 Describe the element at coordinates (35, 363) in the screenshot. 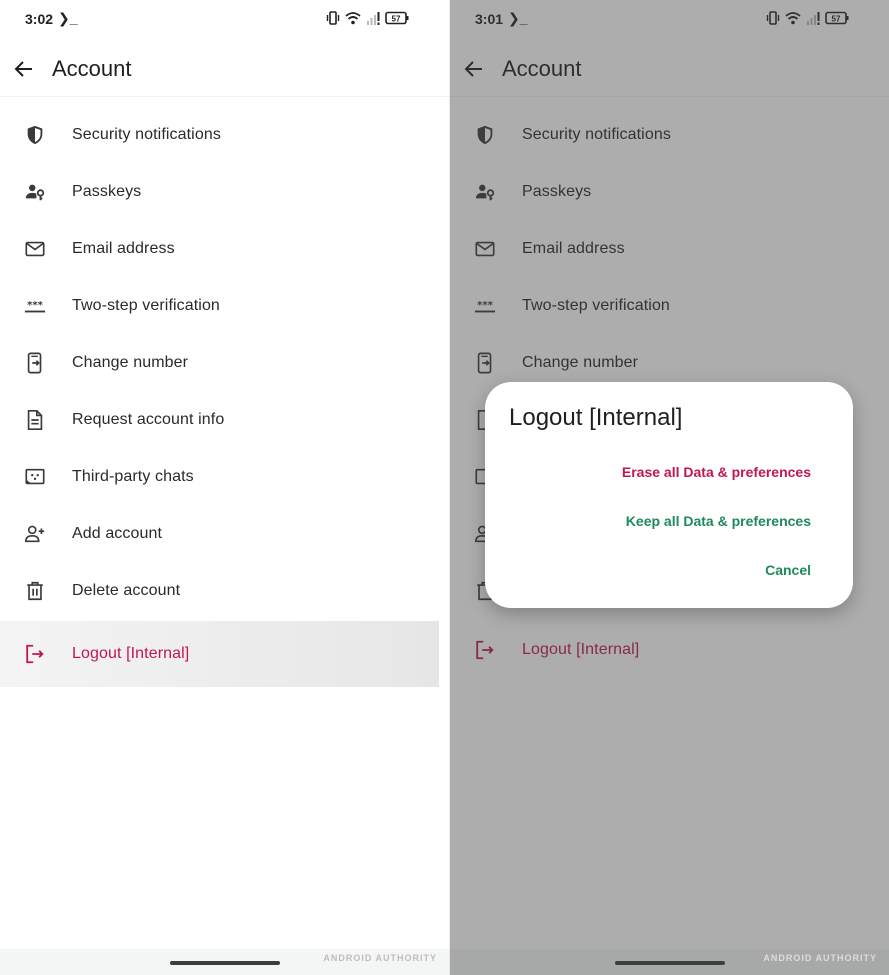

I see `phone-swap-icon` at that location.